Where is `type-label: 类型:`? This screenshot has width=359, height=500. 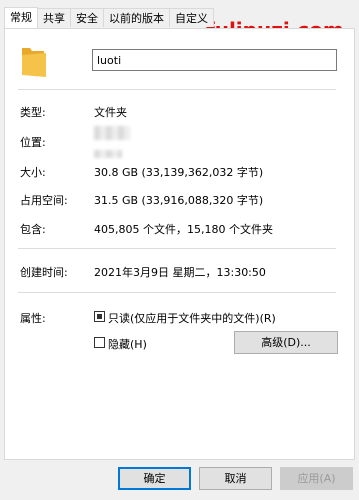 type-label: 类型: is located at coordinates (33, 112).